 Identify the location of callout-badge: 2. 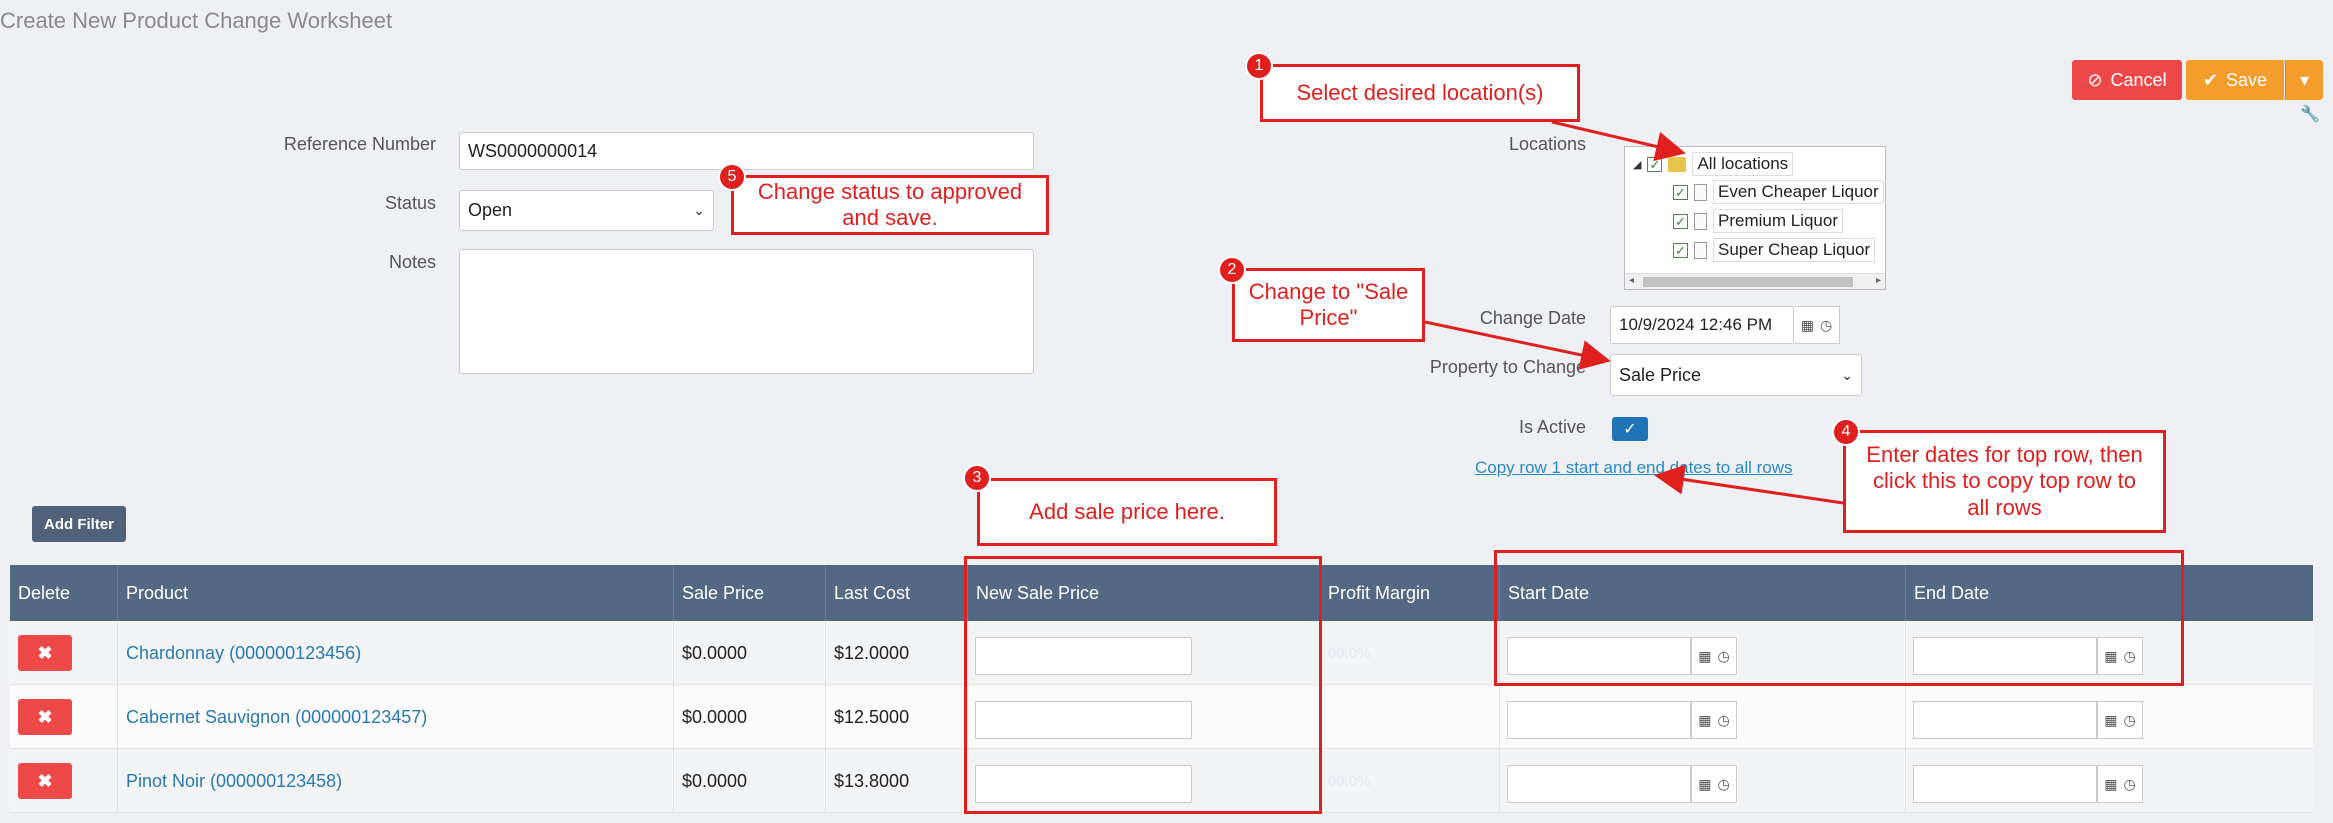
(1232, 270).